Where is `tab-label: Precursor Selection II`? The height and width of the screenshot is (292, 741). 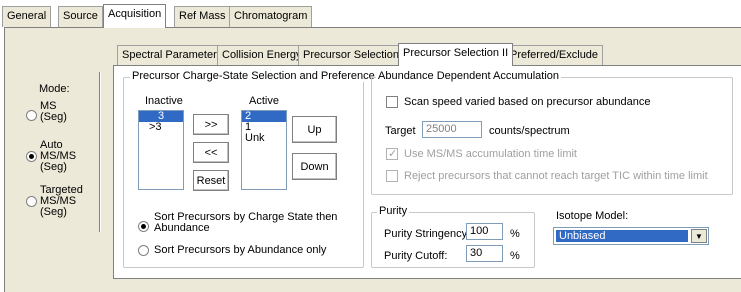 tab-label: Precursor Selection II is located at coordinates (456, 53).